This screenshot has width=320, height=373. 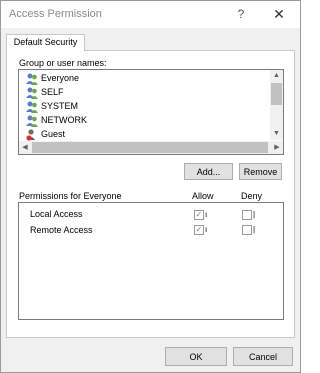 What do you see at coordinates (61, 230) in the screenshot?
I see `permission-name: Remote Access` at bounding box center [61, 230].